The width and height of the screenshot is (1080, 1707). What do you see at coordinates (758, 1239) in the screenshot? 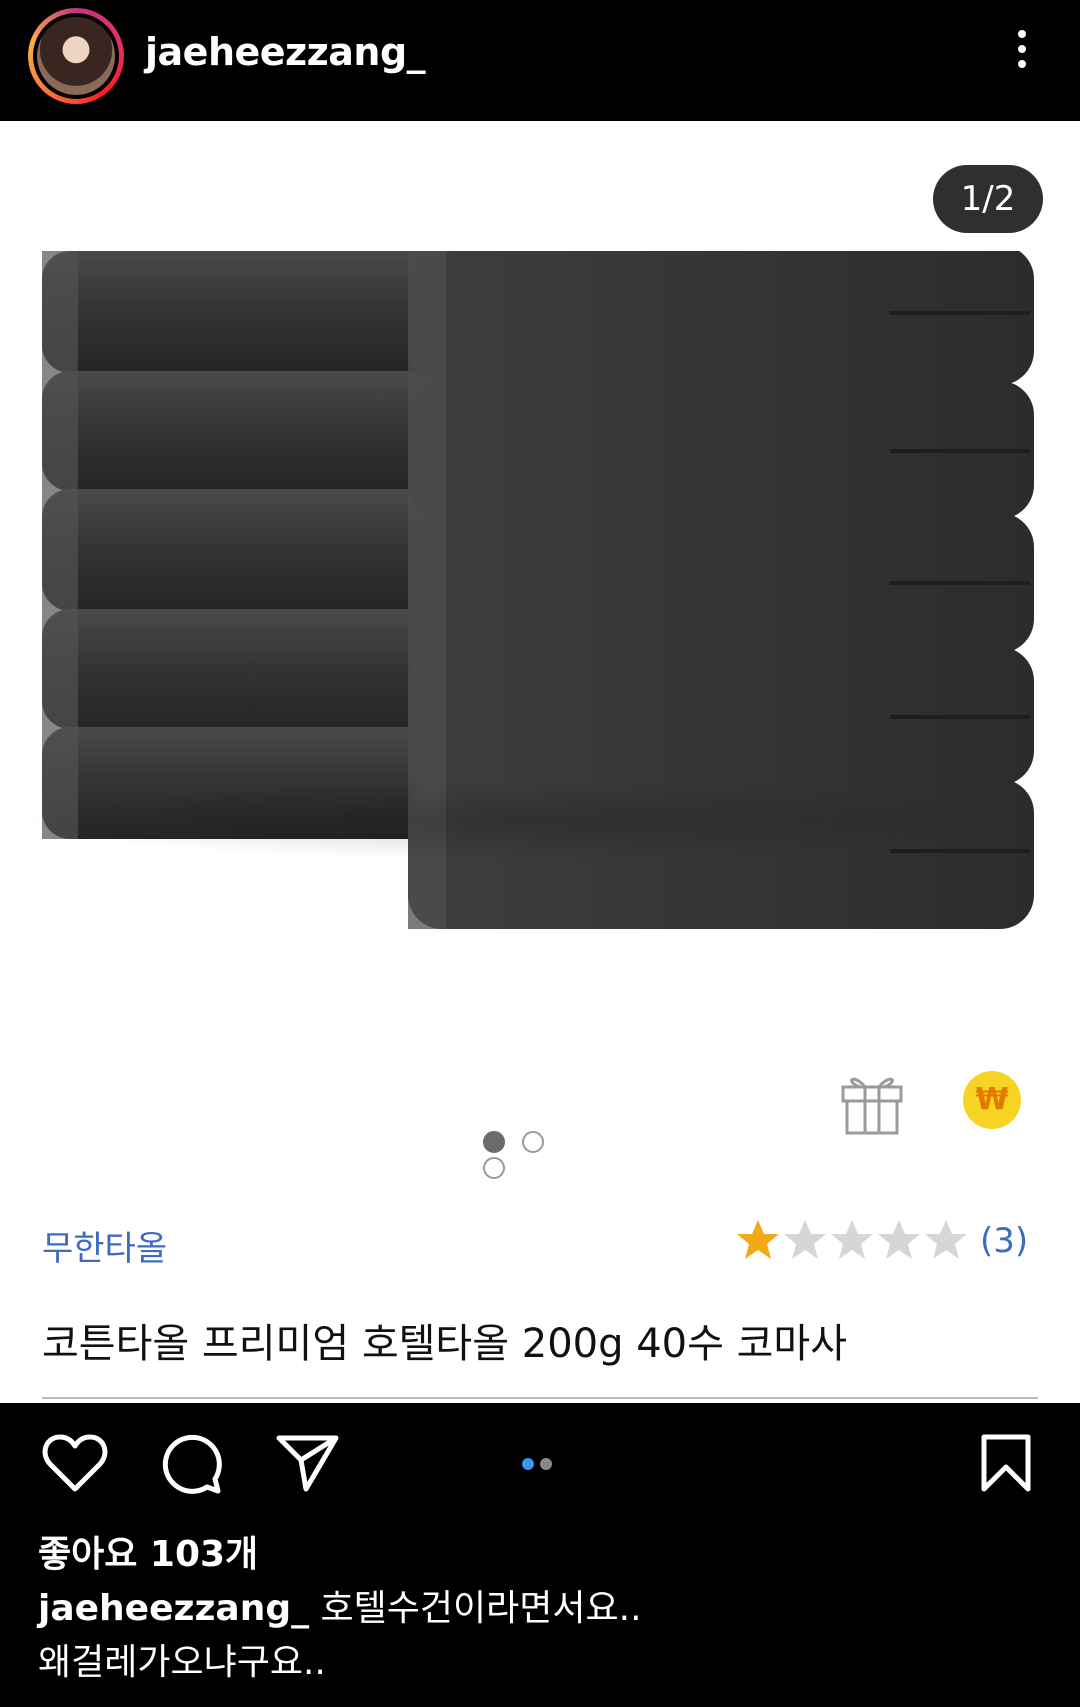
I see `star-filled-icon` at bounding box center [758, 1239].